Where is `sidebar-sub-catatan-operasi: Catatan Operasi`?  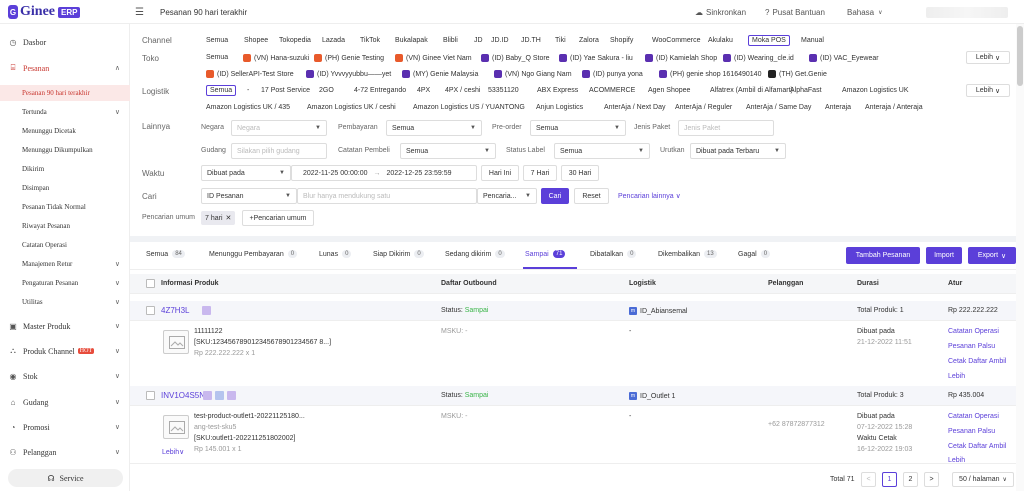
sidebar-sub-catatan-operasi: Catatan Operasi is located at coordinates (65, 245).